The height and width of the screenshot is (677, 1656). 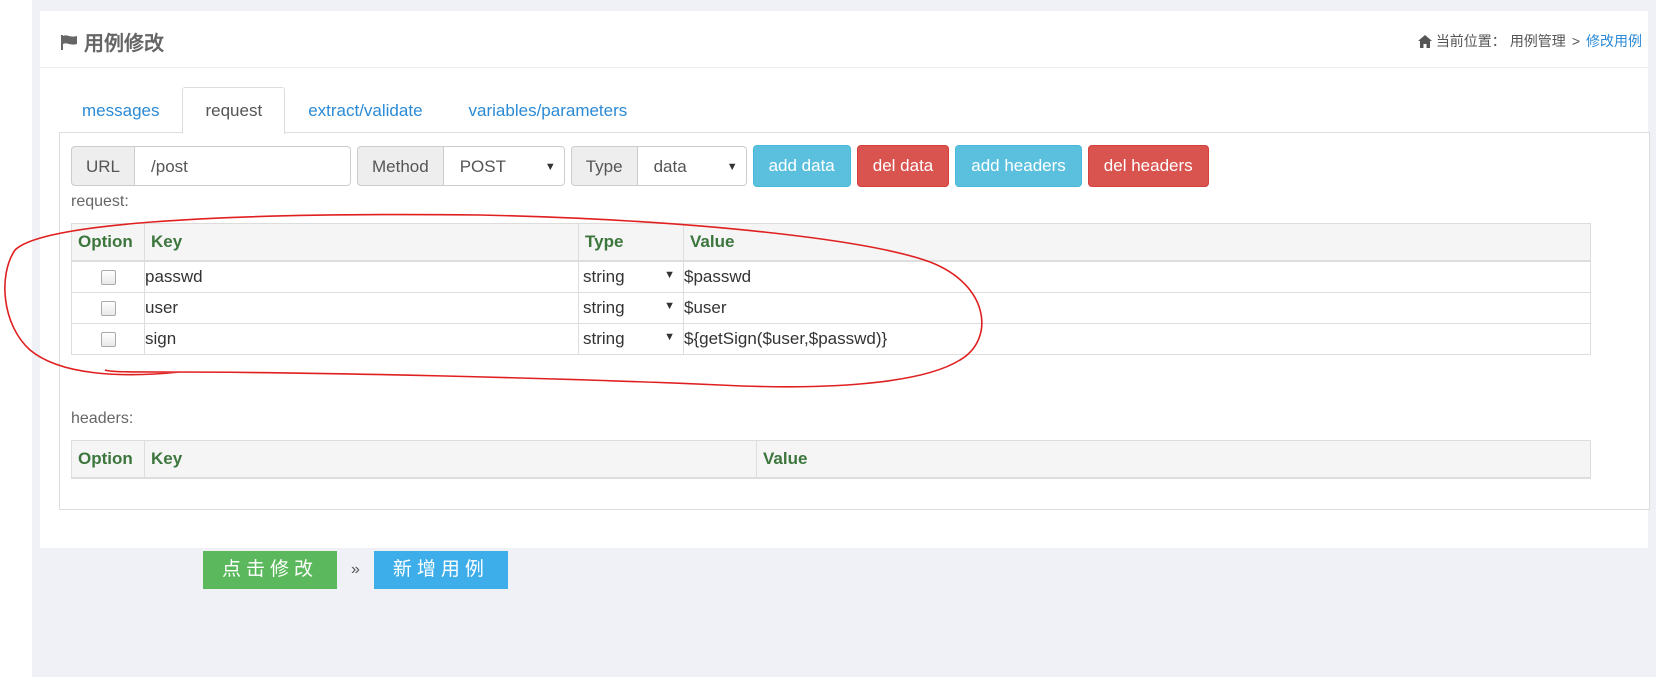 I want to click on url-label: URL, so click(x=103, y=166).